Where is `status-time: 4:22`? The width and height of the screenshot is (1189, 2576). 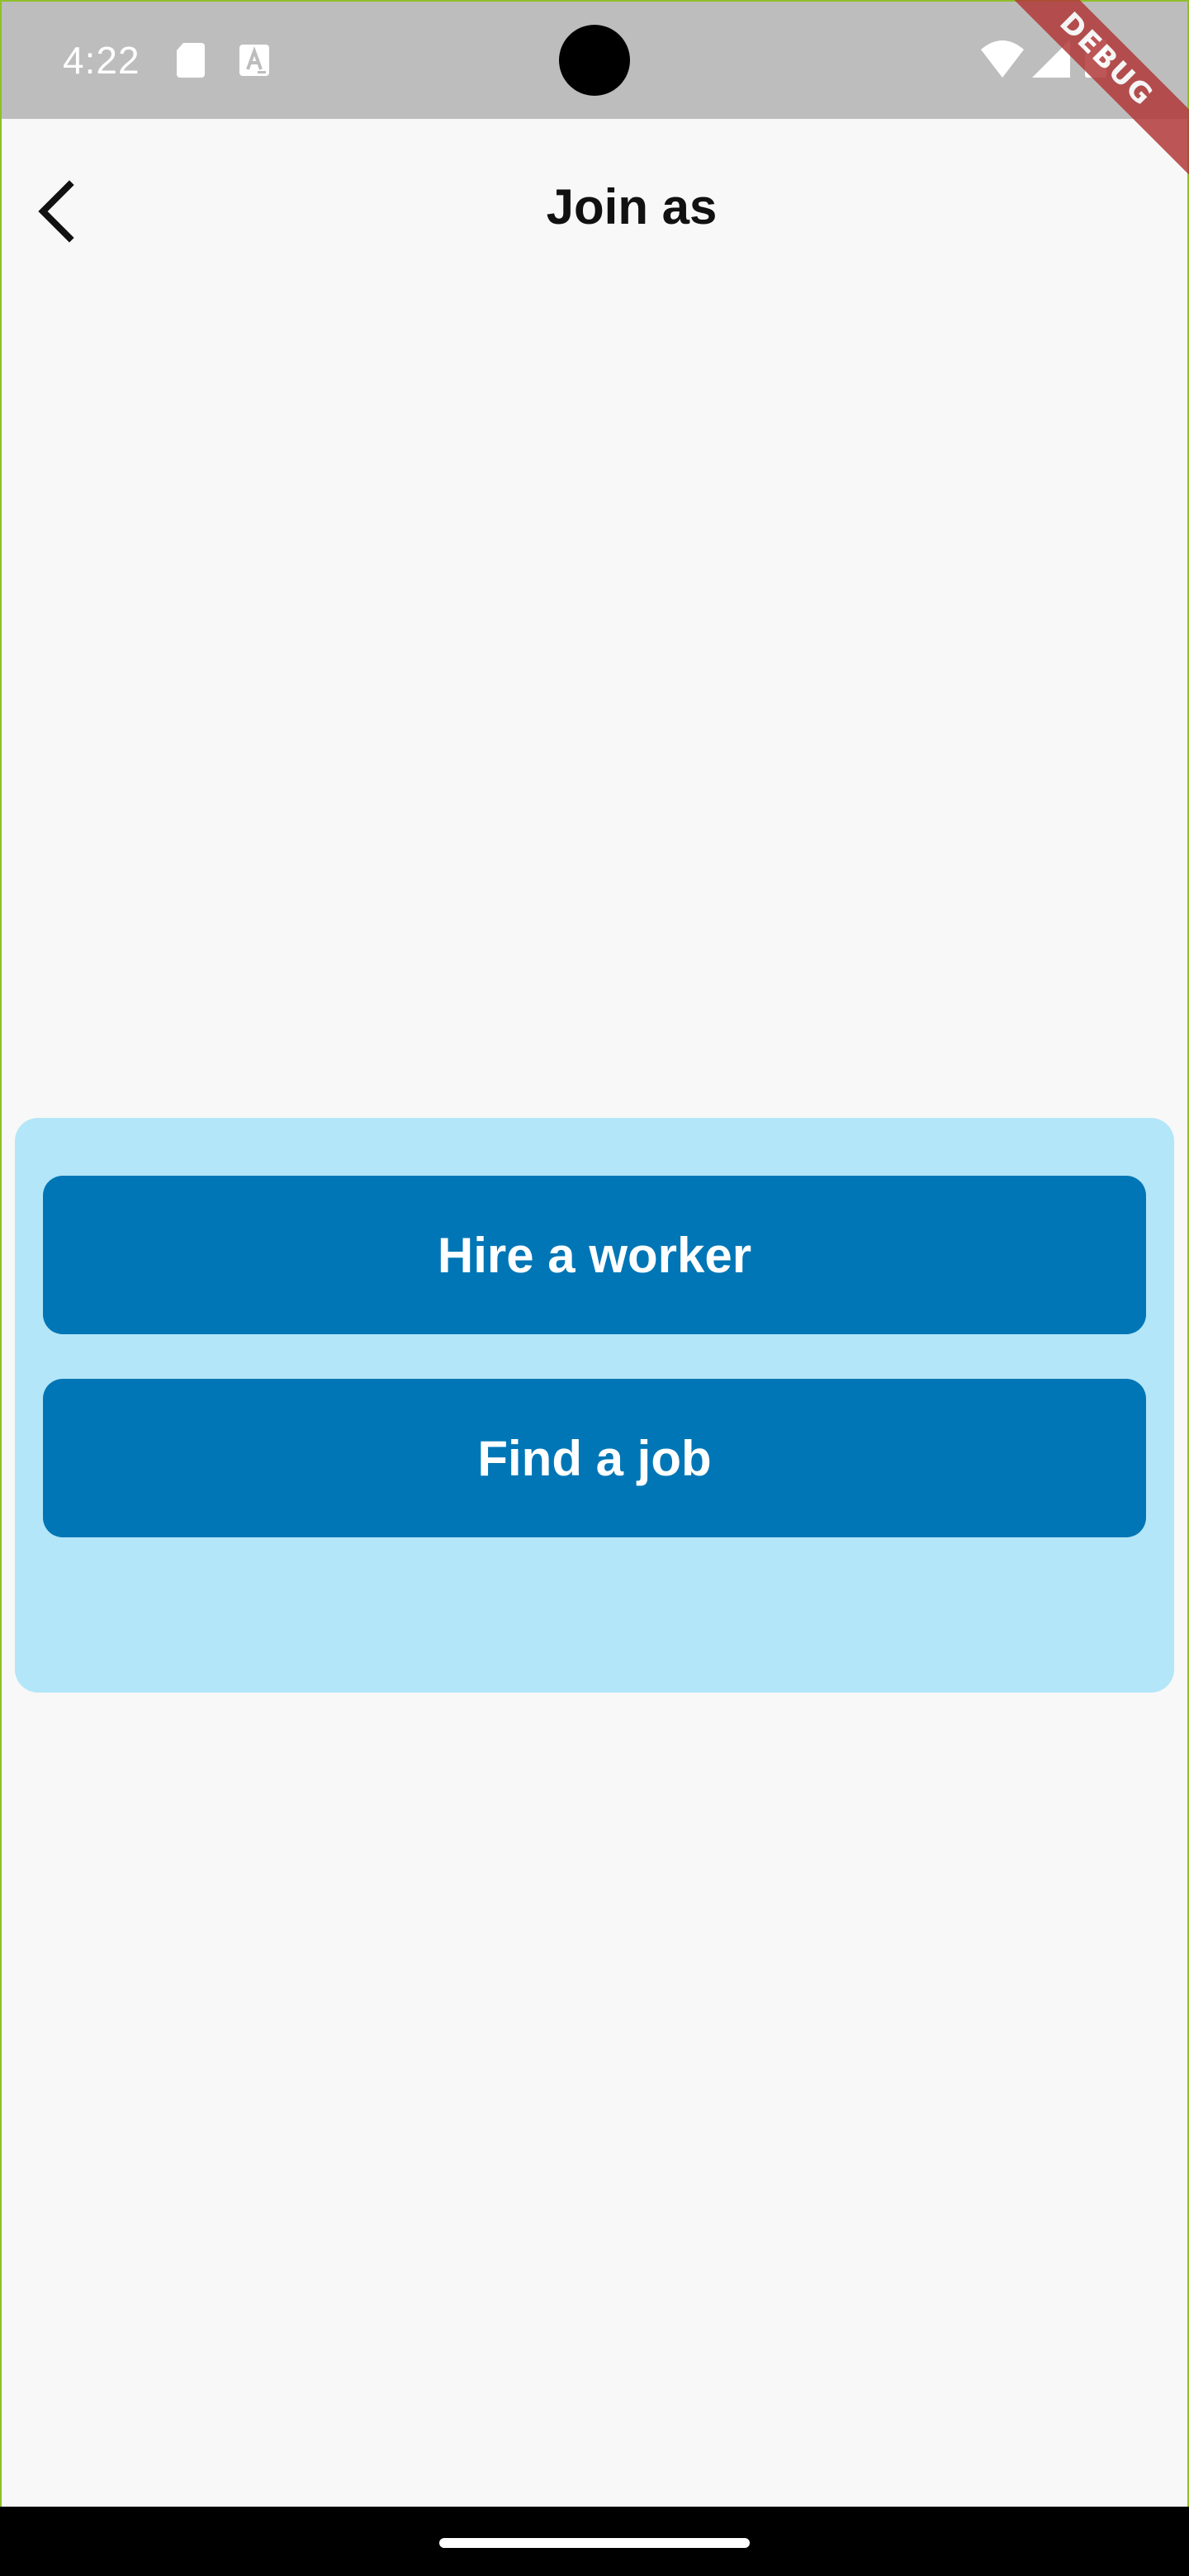 status-time: 4:22 is located at coordinates (101, 60).